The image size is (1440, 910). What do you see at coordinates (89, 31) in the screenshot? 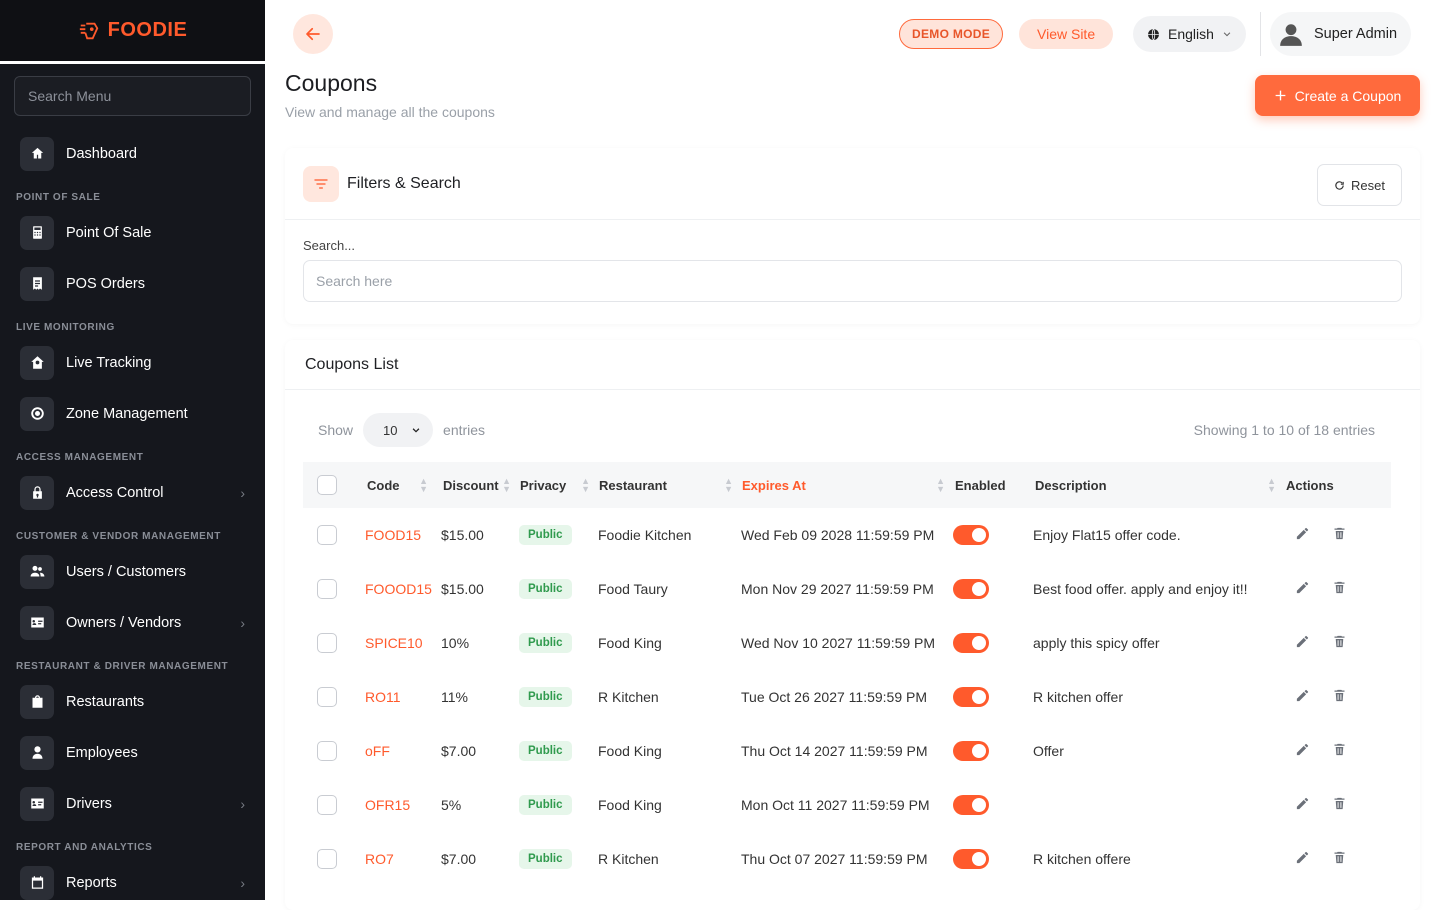
I see `logo-icon` at bounding box center [89, 31].